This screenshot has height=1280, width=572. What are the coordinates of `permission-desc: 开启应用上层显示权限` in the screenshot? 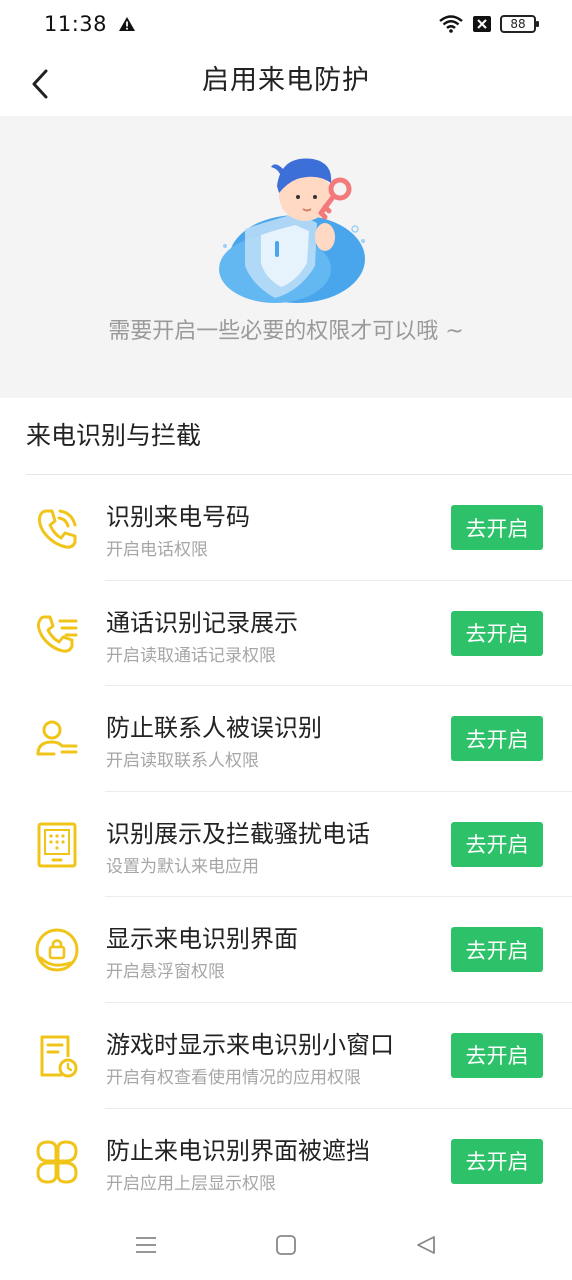 It's located at (191, 1183).